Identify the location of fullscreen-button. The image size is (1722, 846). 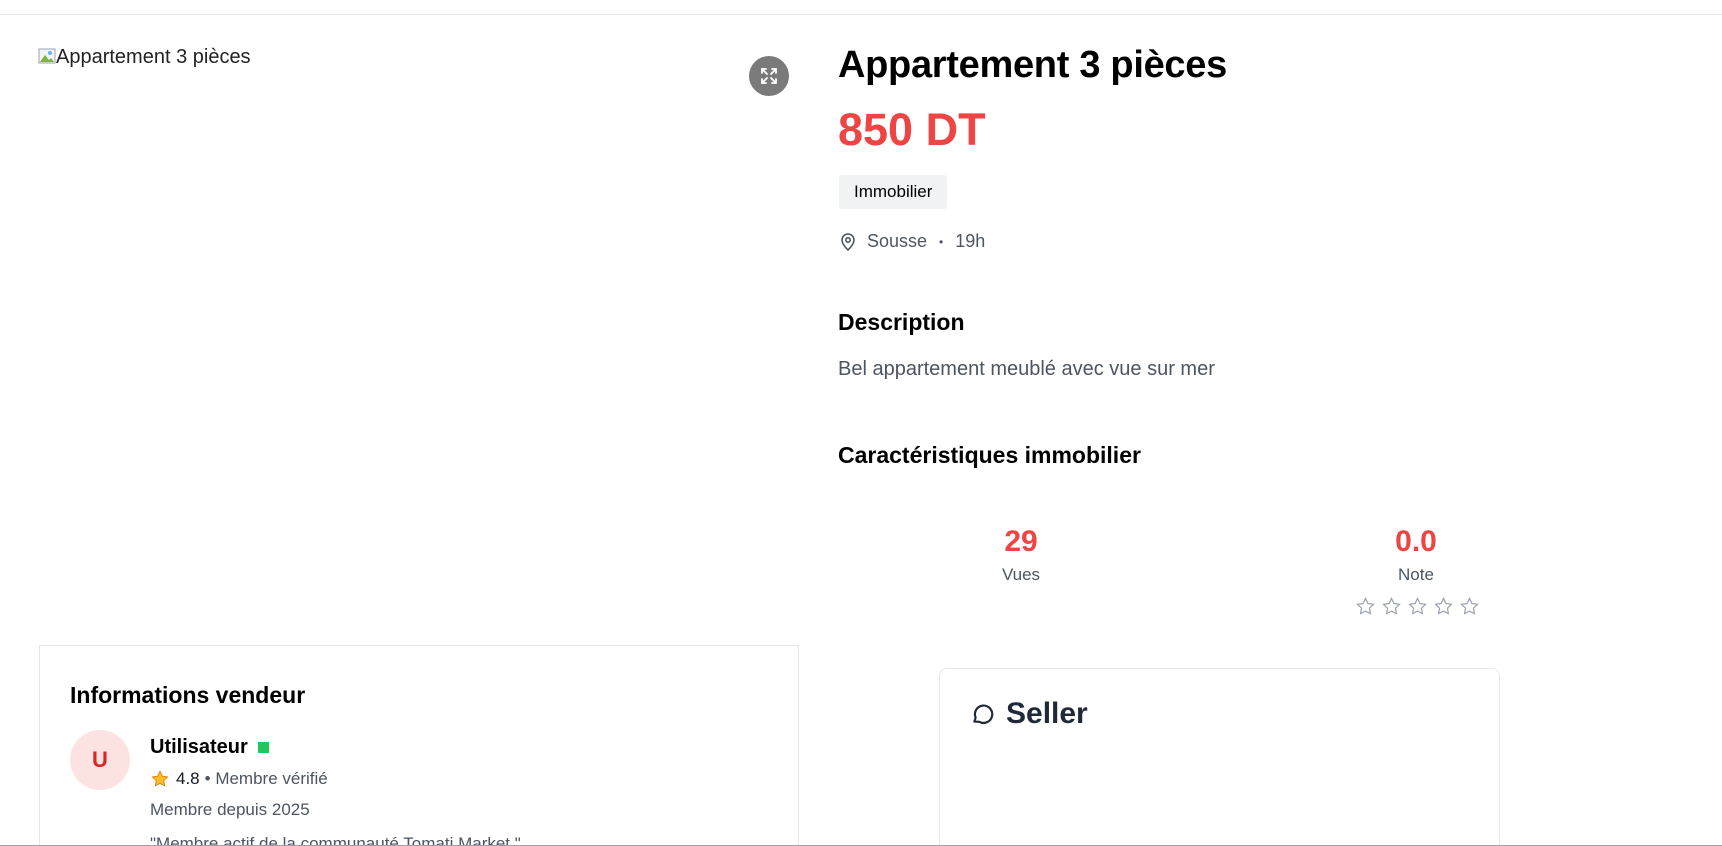
(769, 76).